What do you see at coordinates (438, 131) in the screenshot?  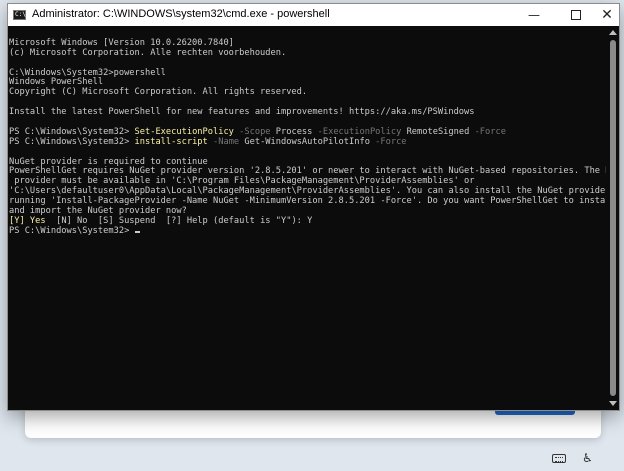 I see `argument: RemoteSigned` at bounding box center [438, 131].